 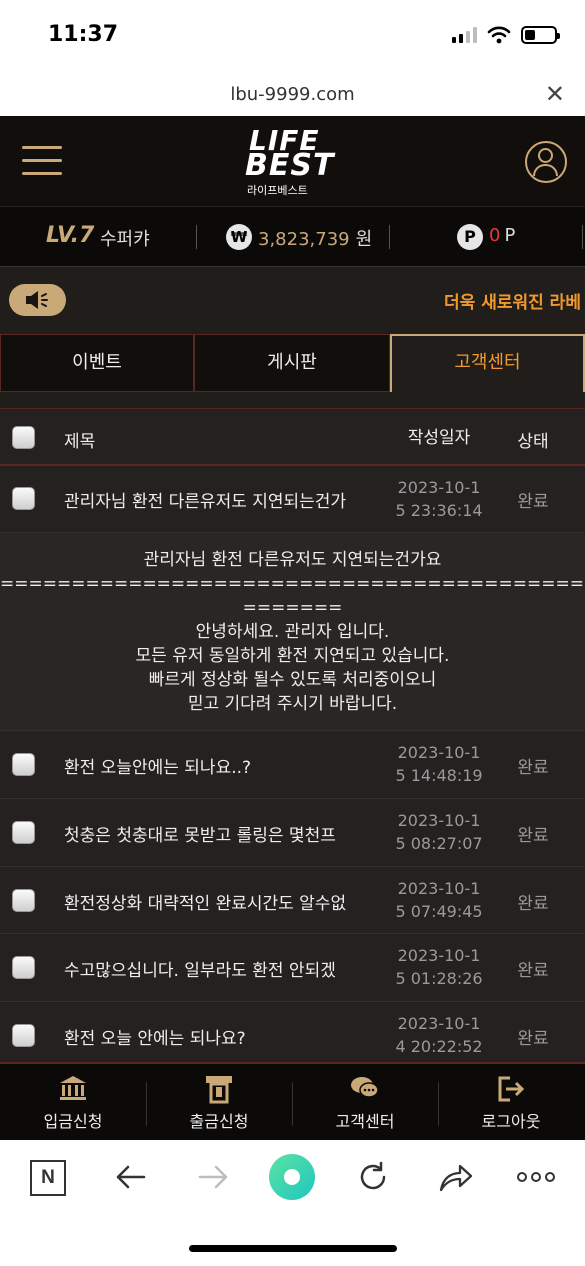 What do you see at coordinates (219, 1102) in the screenshot?
I see `nav-withdraw: 출금신청` at bounding box center [219, 1102].